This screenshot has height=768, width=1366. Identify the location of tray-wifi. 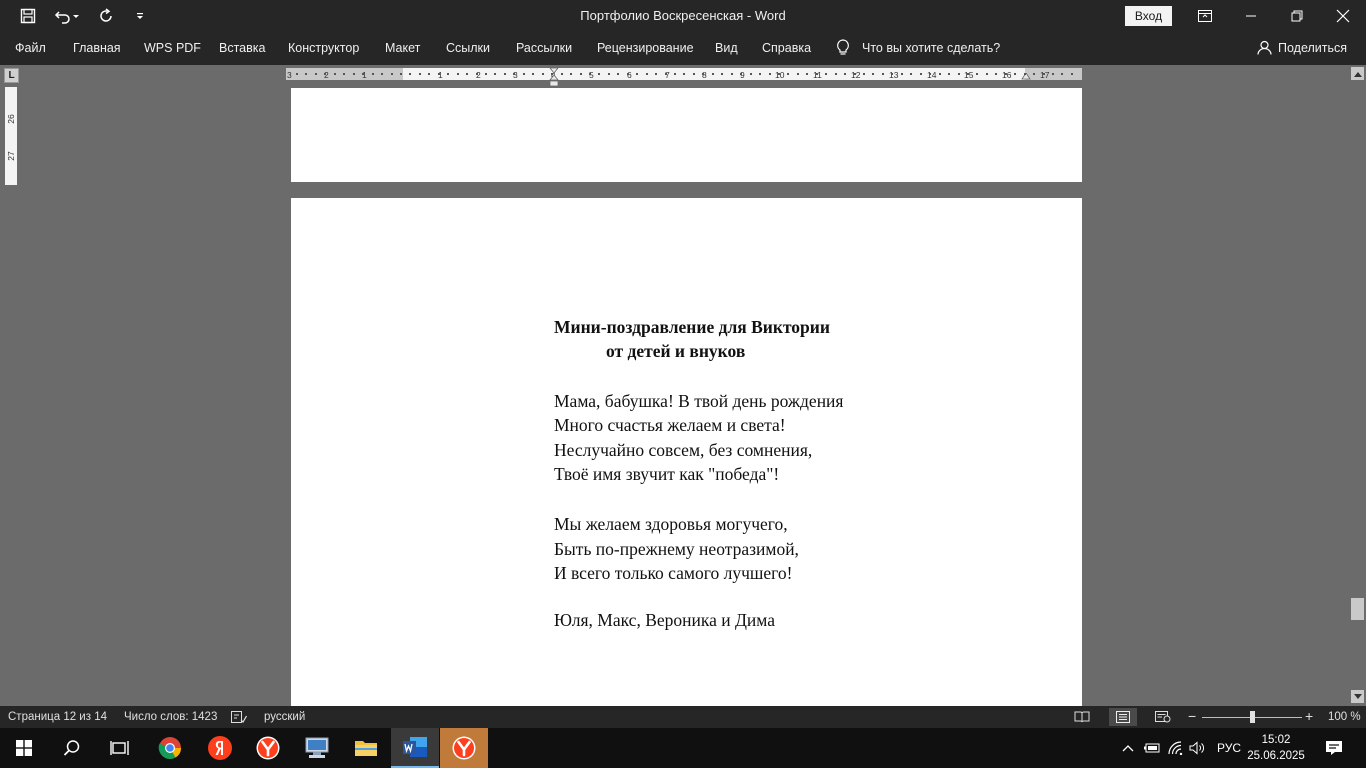
(1176, 748).